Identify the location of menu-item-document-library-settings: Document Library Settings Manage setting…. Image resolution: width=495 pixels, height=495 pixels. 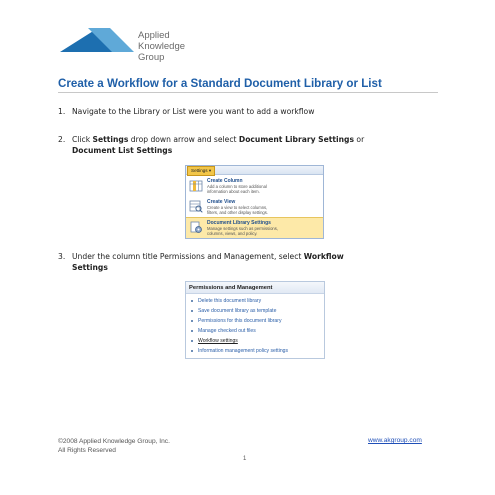
(254, 227).